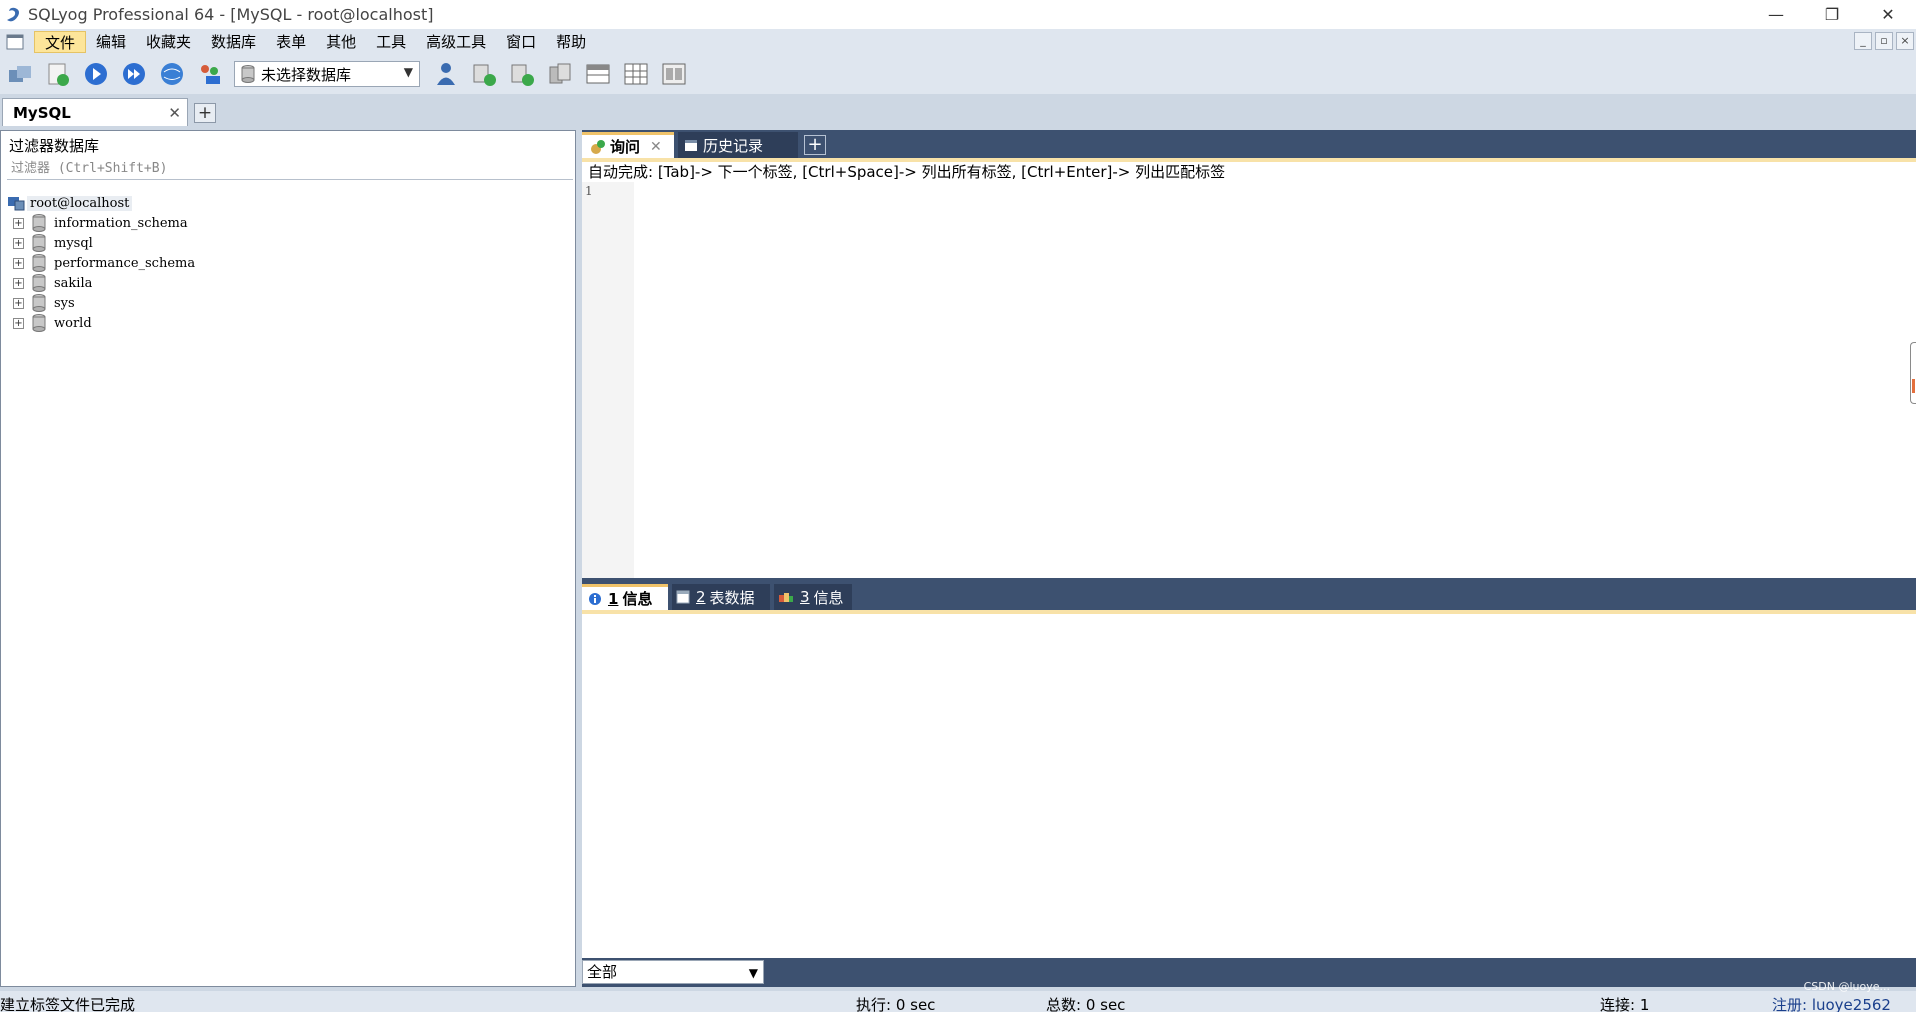 The width and height of the screenshot is (1916, 1012). I want to click on mdi-minimize-button: _, so click(1863, 41).